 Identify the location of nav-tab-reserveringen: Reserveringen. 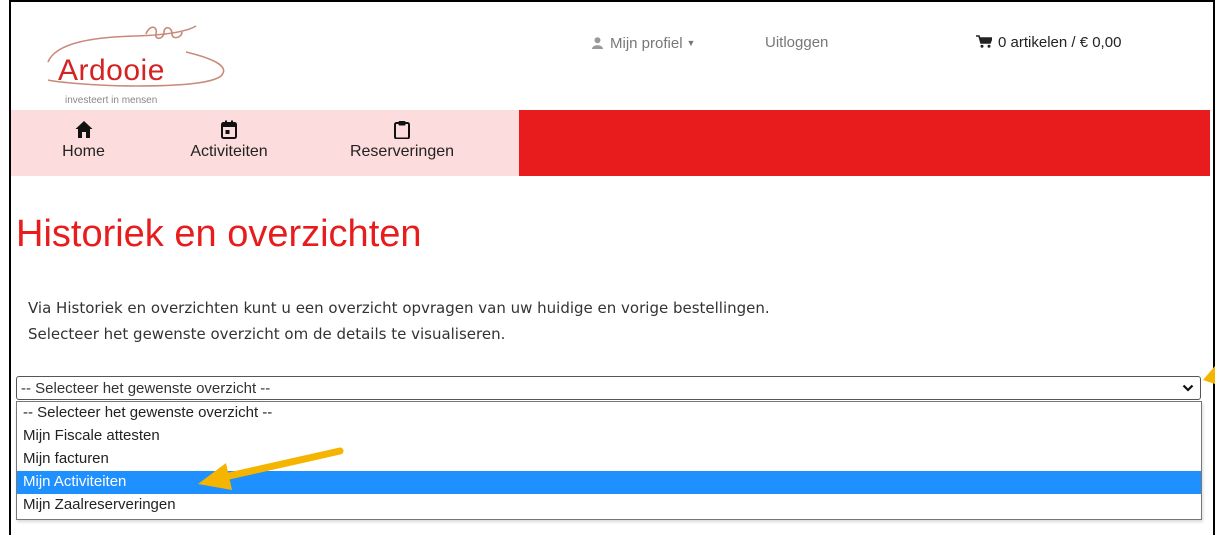
(402, 143).